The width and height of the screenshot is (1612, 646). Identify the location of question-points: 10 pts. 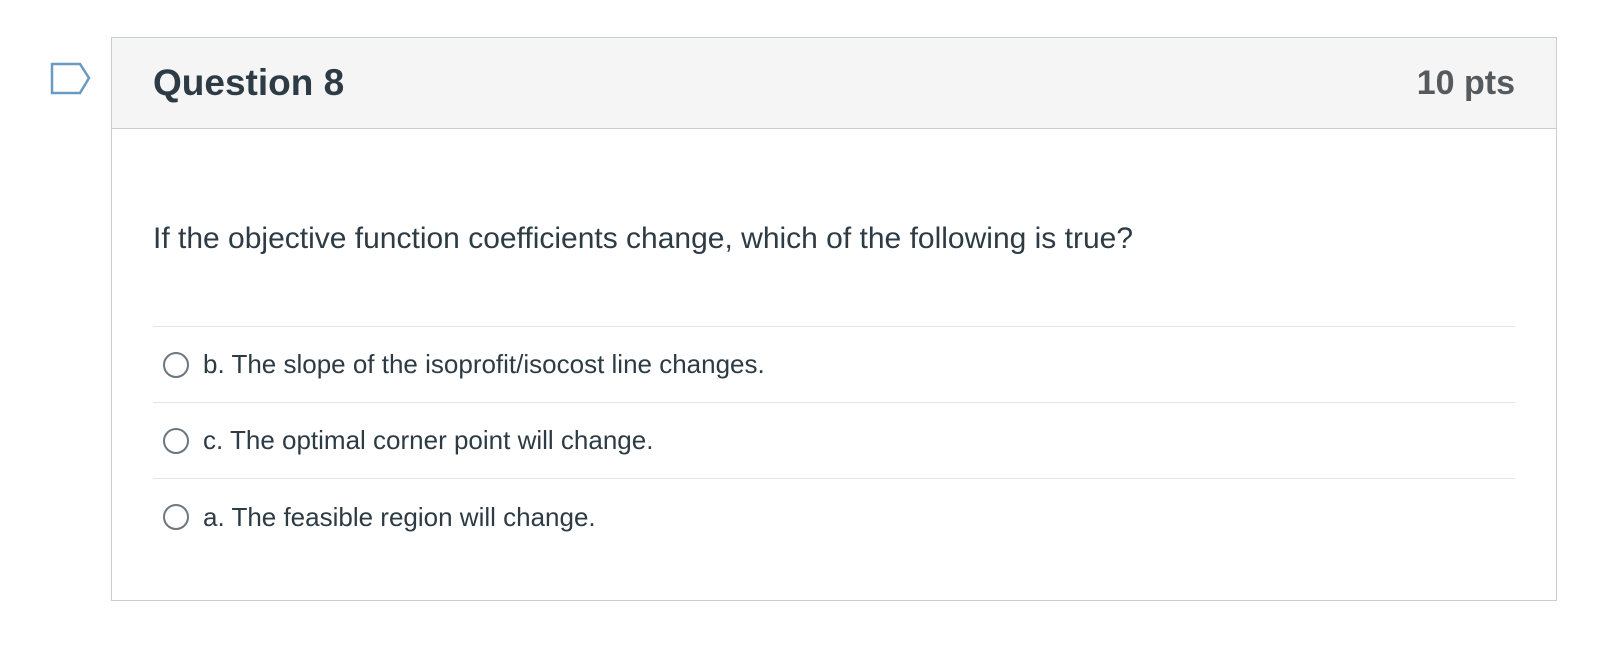
(1465, 82).